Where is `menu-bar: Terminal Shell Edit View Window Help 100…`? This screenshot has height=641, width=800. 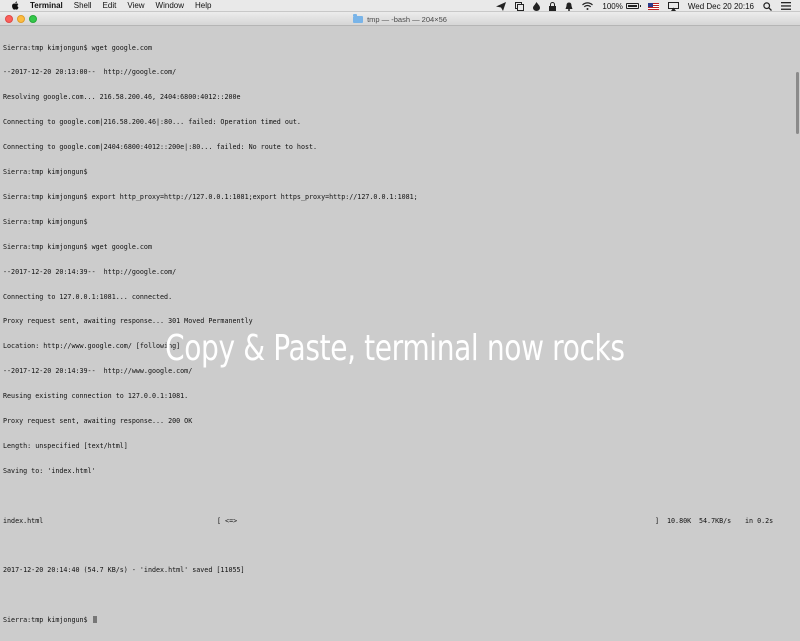 menu-bar: Terminal Shell Edit View Window Help 100… is located at coordinates (400, 6).